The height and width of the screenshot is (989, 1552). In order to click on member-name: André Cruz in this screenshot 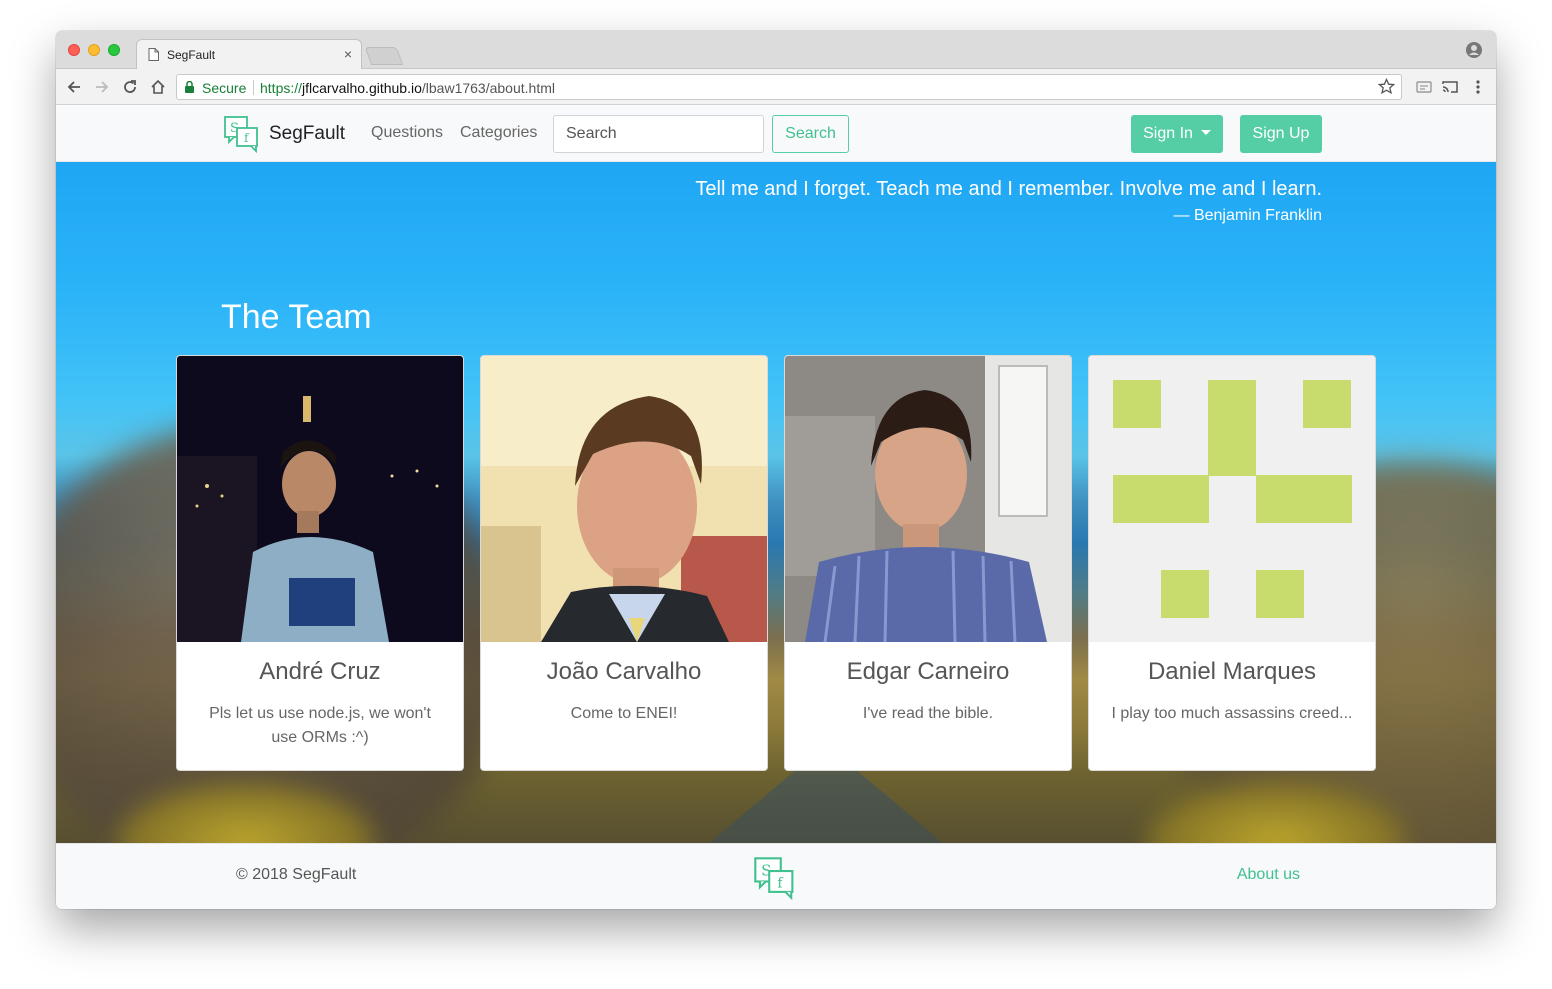, I will do `click(320, 671)`.